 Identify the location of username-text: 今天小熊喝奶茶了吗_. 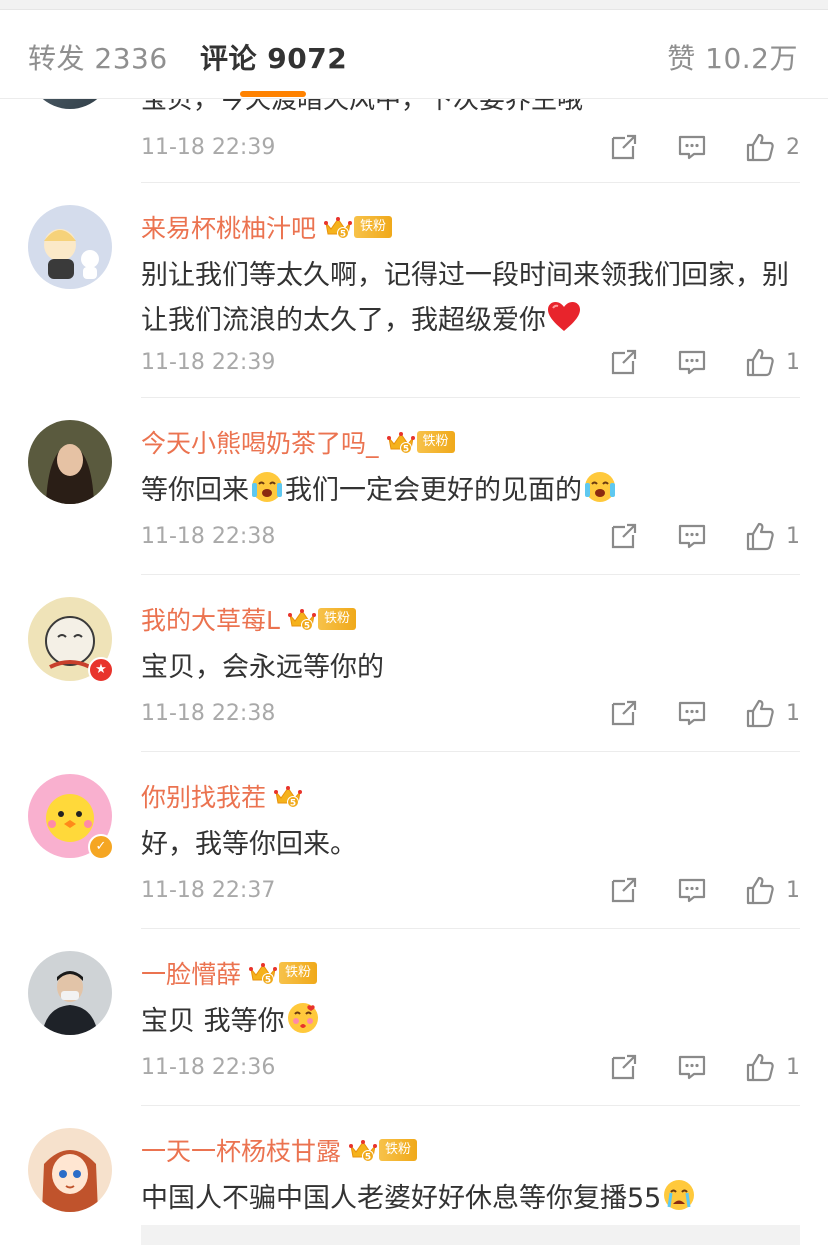
(260, 442).